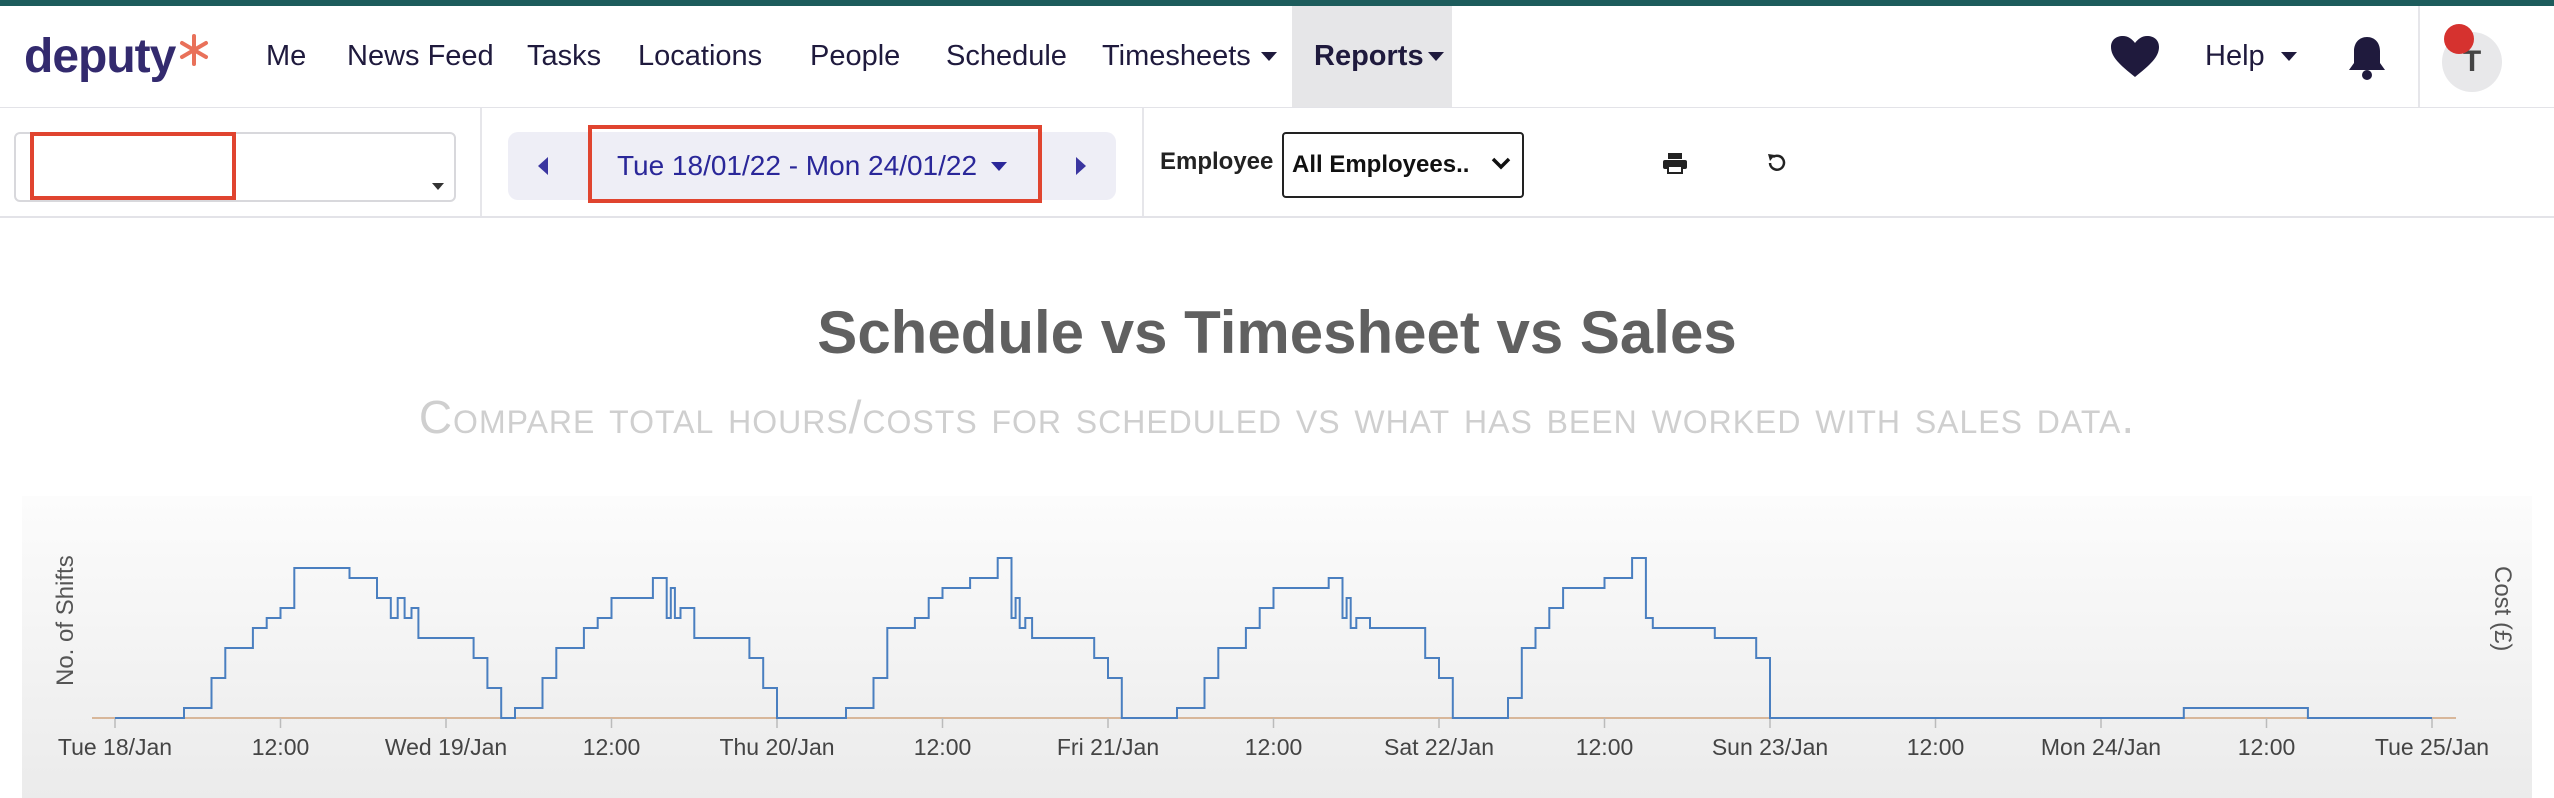 The image size is (2554, 798). Describe the element at coordinates (446, 747) in the screenshot. I see `x-tick-label: Wed 19/Jan` at that location.